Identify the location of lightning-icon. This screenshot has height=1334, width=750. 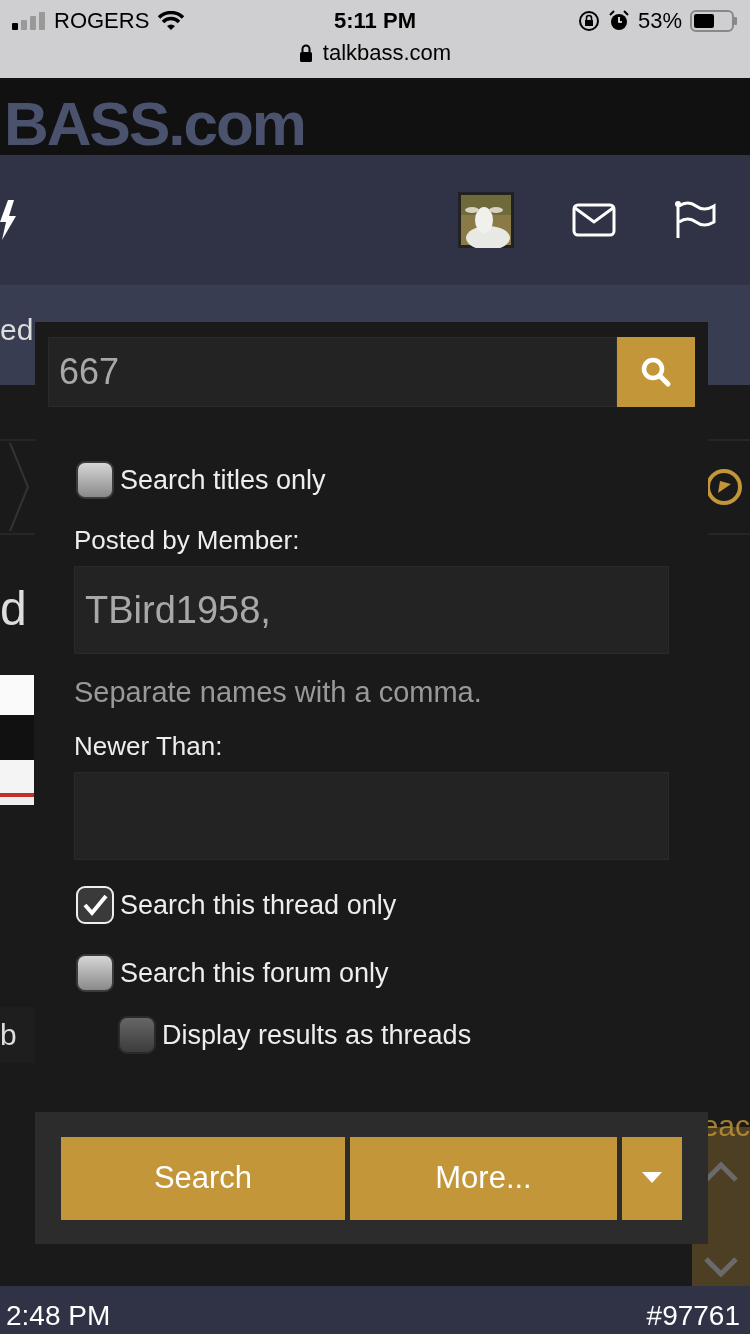
(8, 220).